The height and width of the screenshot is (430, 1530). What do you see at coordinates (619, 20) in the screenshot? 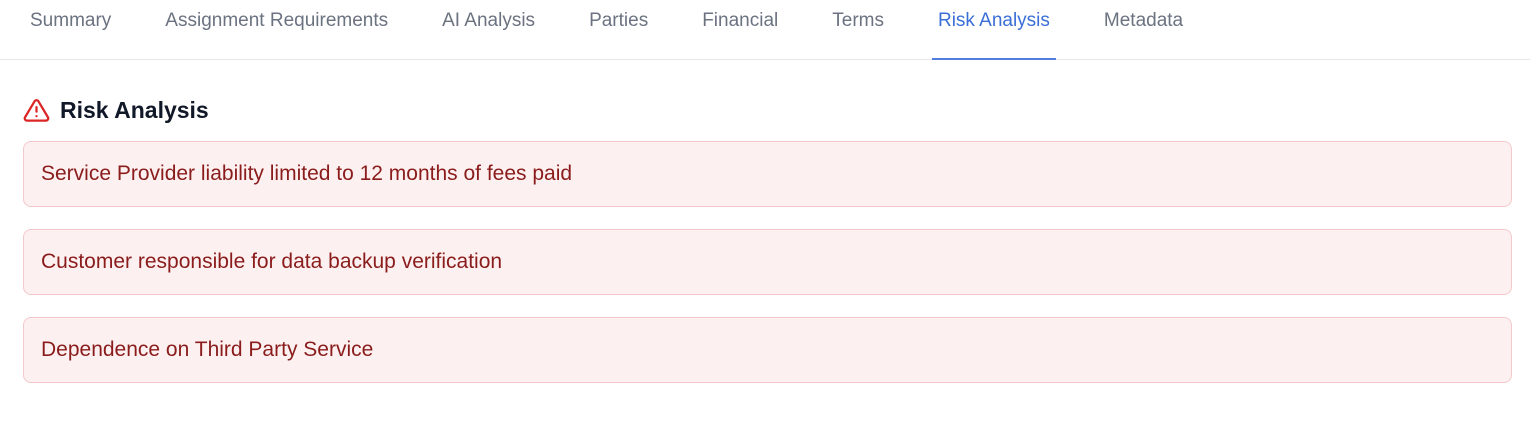
I see `tab-label: Parties` at bounding box center [619, 20].